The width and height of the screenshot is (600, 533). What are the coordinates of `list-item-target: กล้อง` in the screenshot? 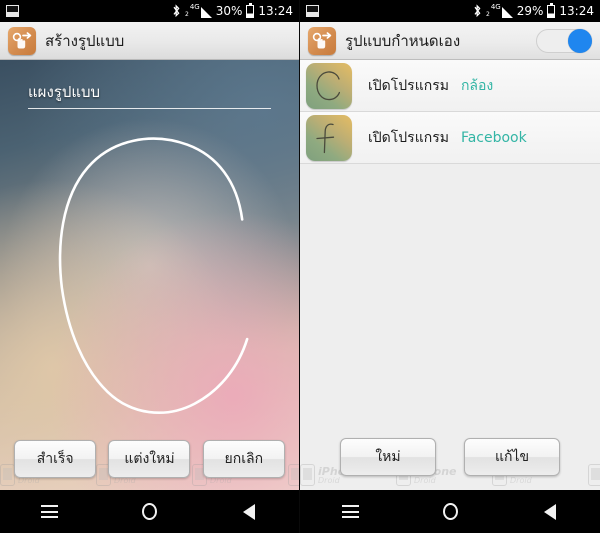 It's located at (477, 85).